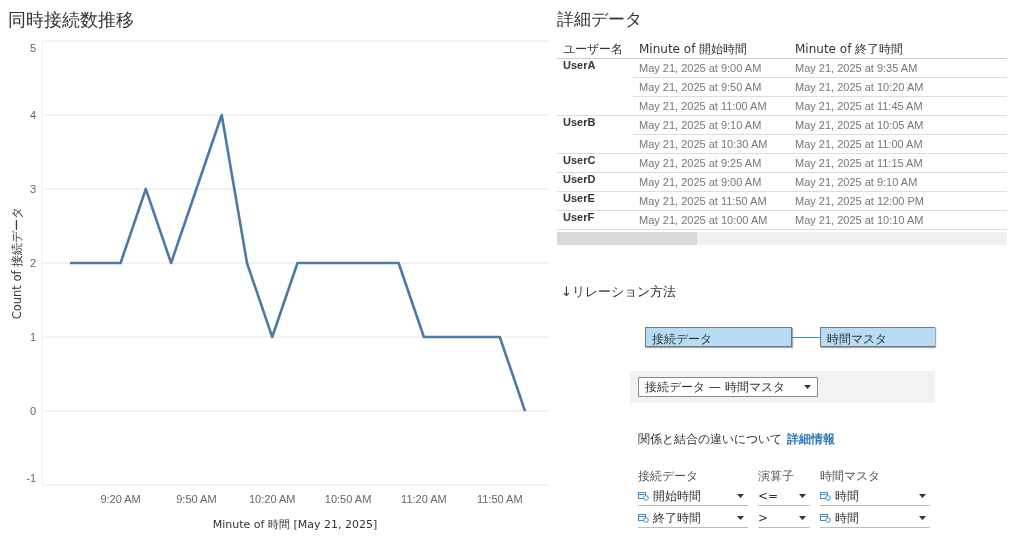 This screenshot has width=1024, height=538. What do you see at coordinates (120, 499) in the screenshot?
I see `x-tick-label: 9:20 AM` at bounding box center [120, 499].